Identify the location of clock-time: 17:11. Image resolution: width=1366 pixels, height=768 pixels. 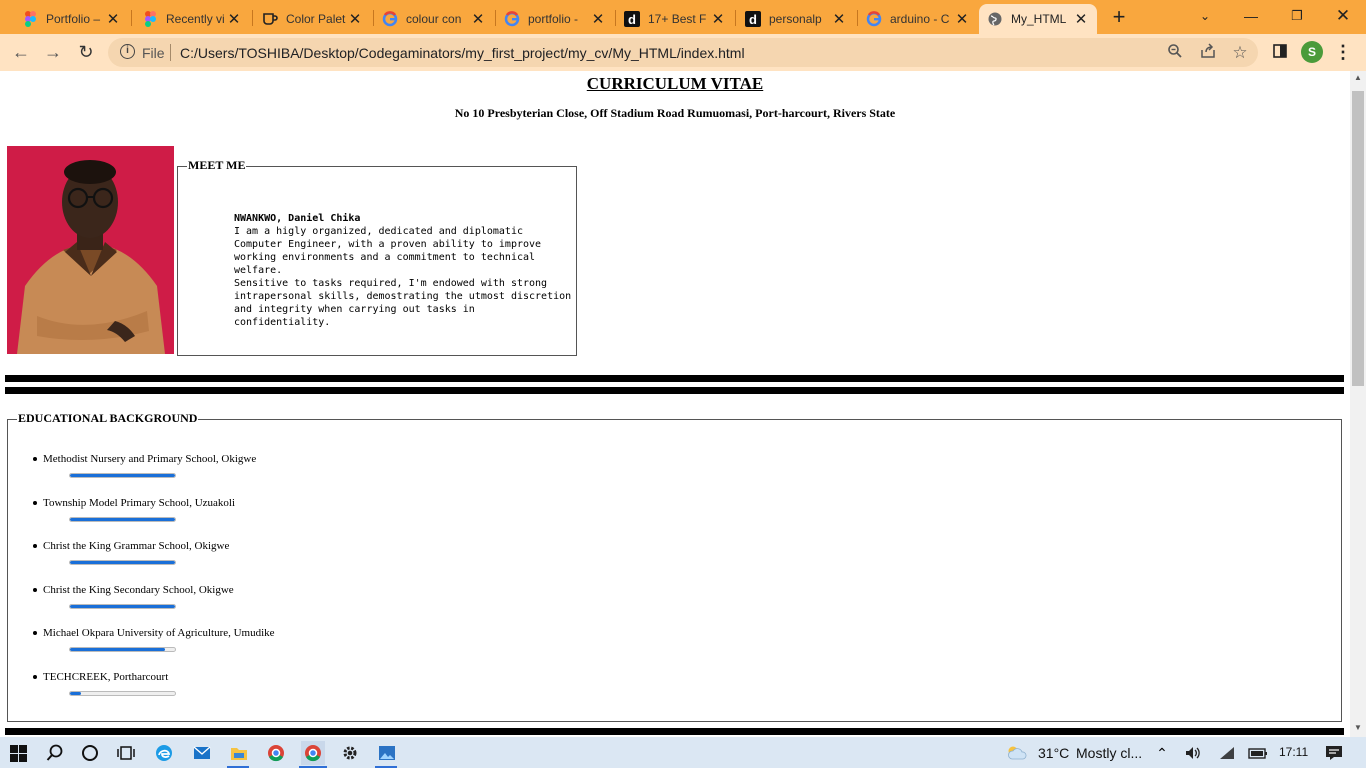
(1293, 752).